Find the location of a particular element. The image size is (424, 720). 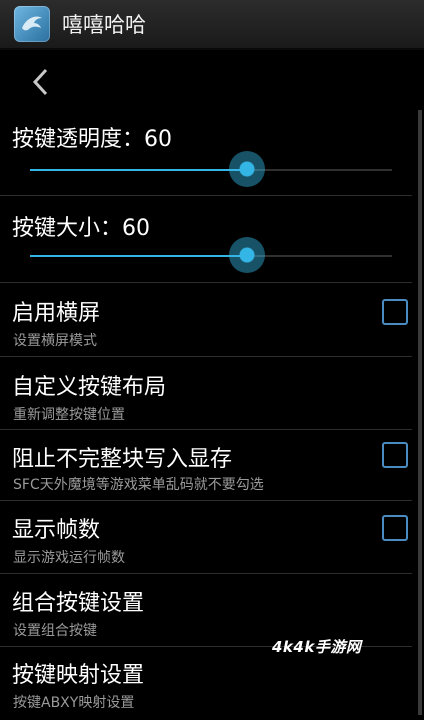

setting-title: 组合按键设置 is located at coordinates (78, 603).